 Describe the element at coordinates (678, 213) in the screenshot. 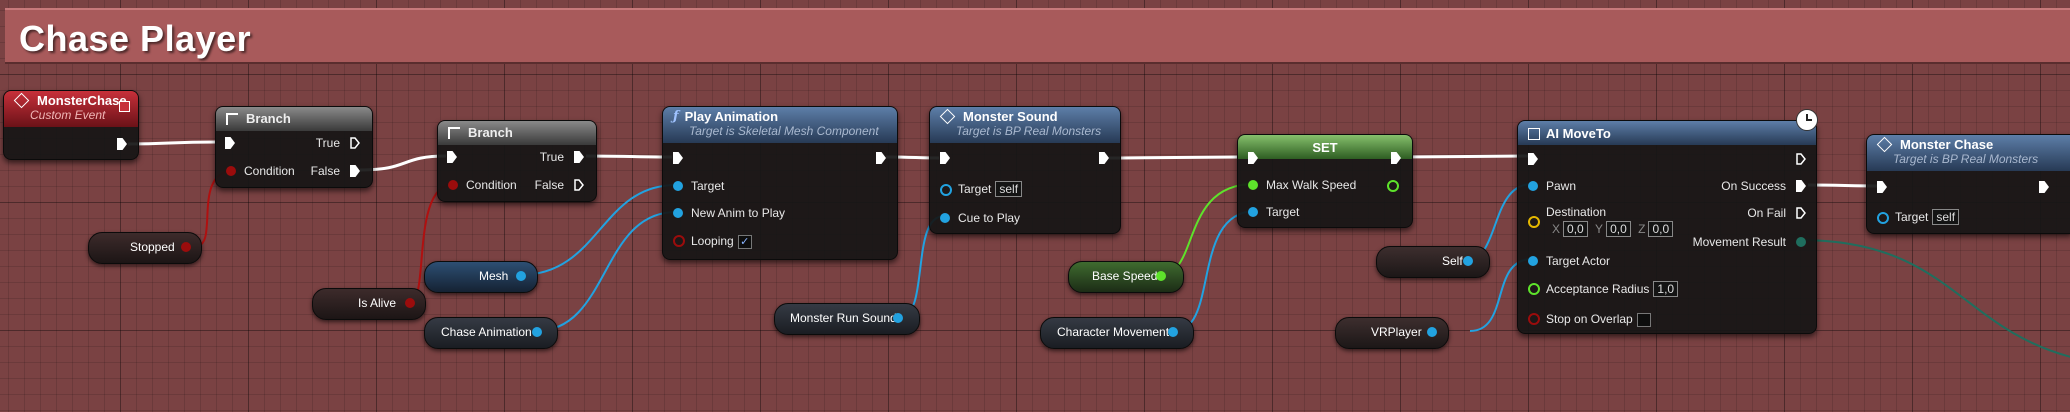

I see `new-anim-pin` at that location.